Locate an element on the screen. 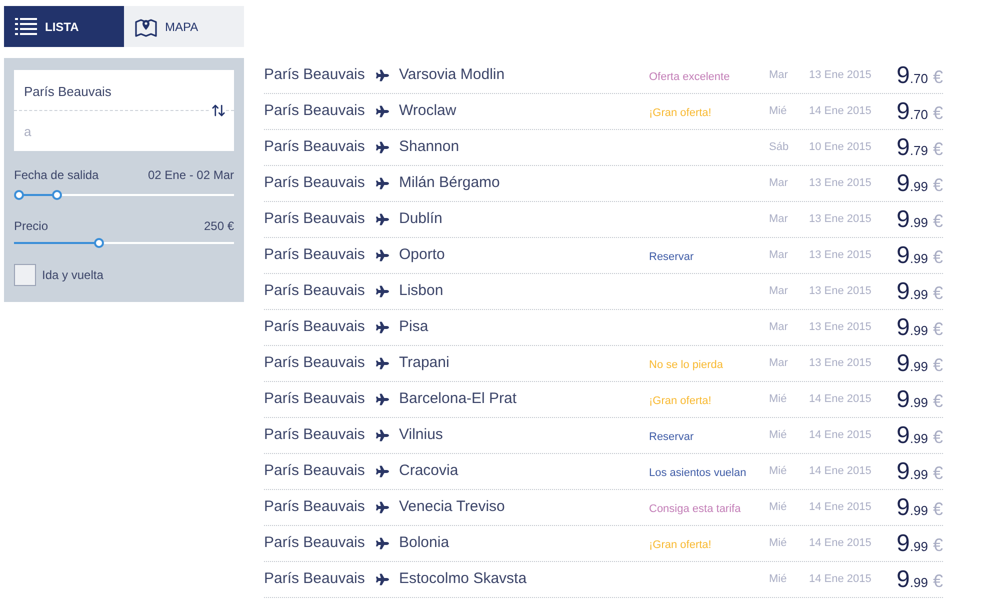 This screenshot has width=987, height=601. price-slider is located at coordinates (124, 243).